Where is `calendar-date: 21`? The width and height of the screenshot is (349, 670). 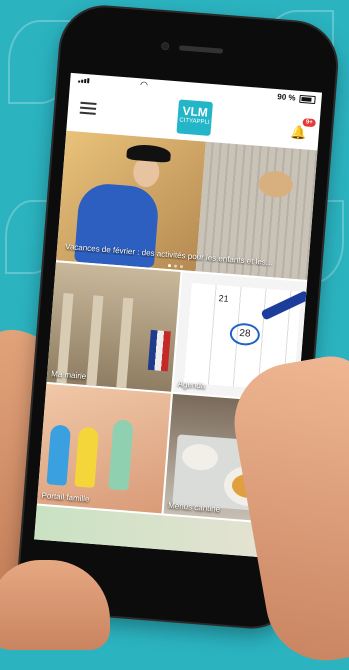 calendar-date: 21 is located at coordinates (223, 298).